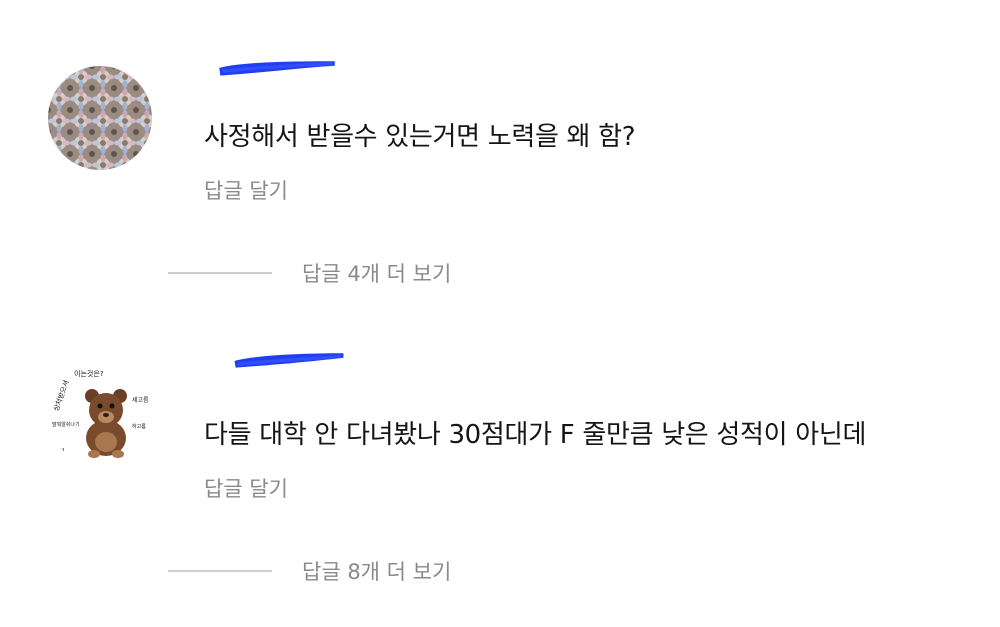  Describe the element at coordinates (61, 452) in the screenshot. I see `avatar-text-6: 캐` at that location.